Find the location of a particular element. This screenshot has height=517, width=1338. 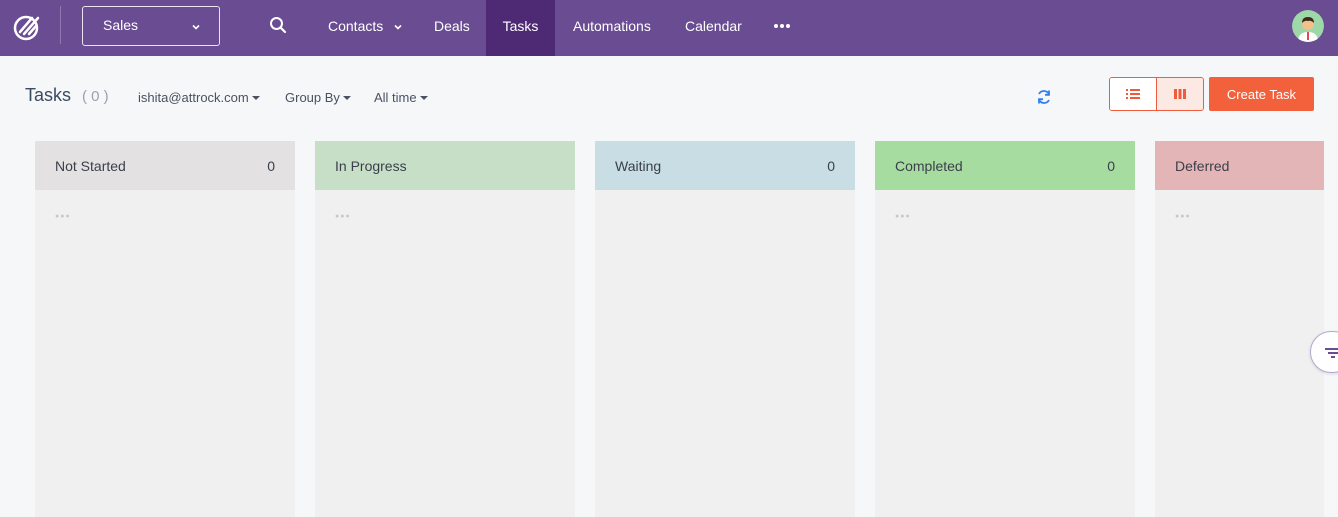

nav-calendar: Calendar is located at coordinates (713, 28).